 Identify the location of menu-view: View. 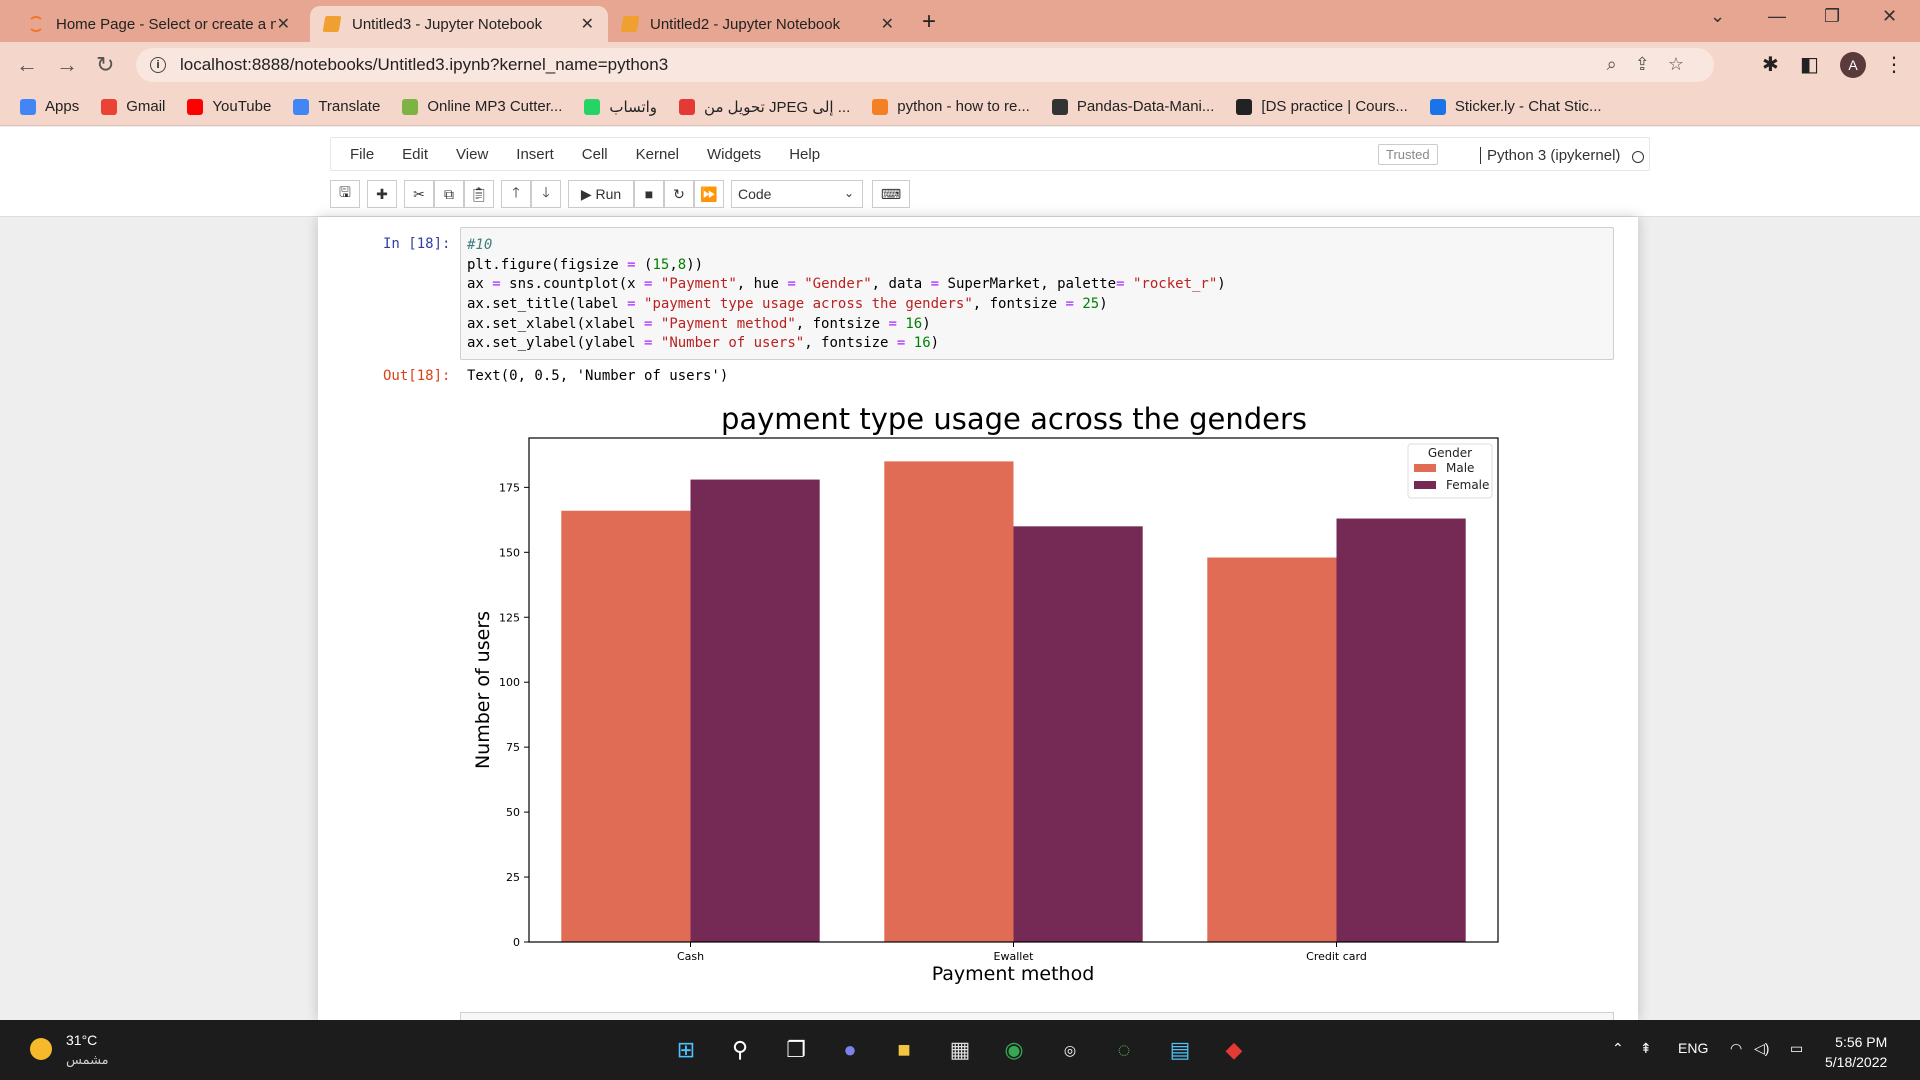
(472, 154).